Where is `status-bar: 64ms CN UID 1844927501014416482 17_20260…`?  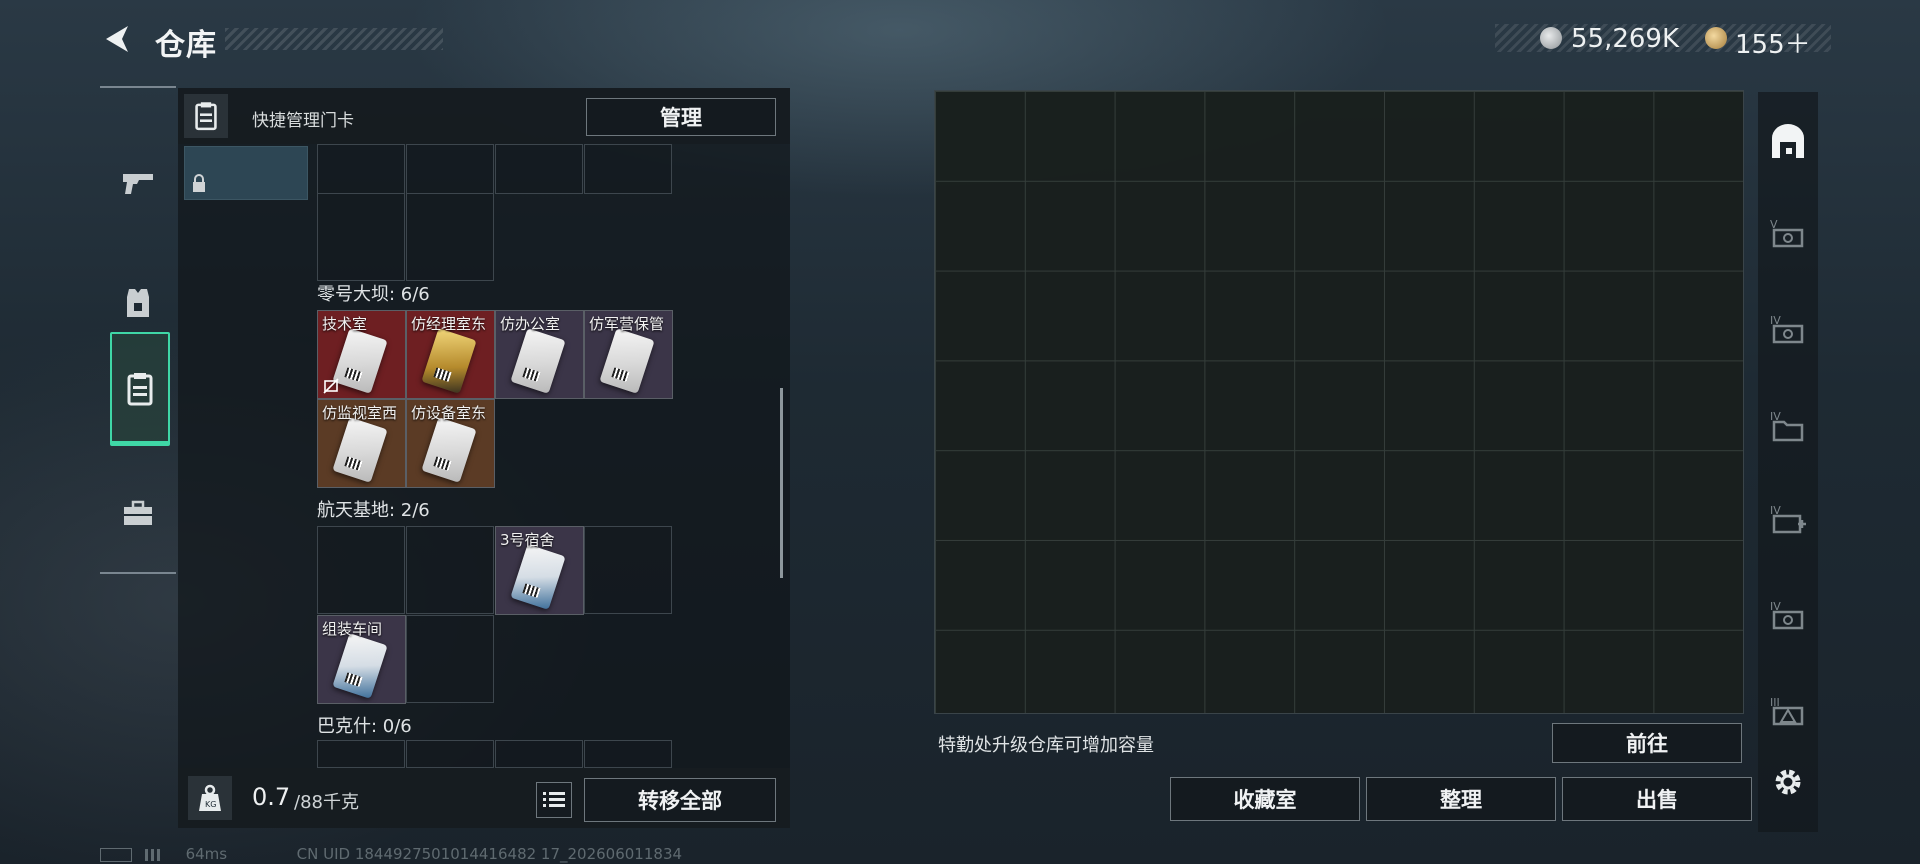 status-bar: 64ms CN UID 1844927501014416482 17_20260… is located at coordinates (391, 854).